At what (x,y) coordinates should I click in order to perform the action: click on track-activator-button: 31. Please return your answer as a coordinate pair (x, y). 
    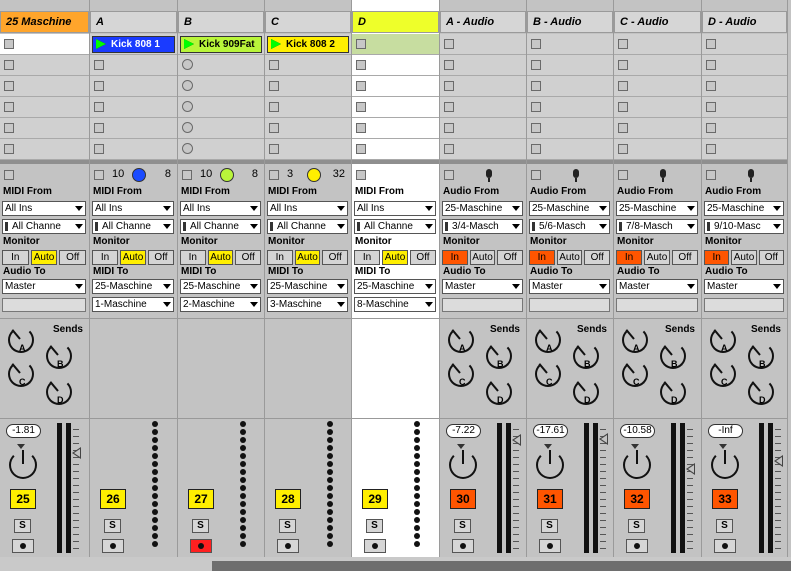
    Looking at the image, I should click on (550, 499).